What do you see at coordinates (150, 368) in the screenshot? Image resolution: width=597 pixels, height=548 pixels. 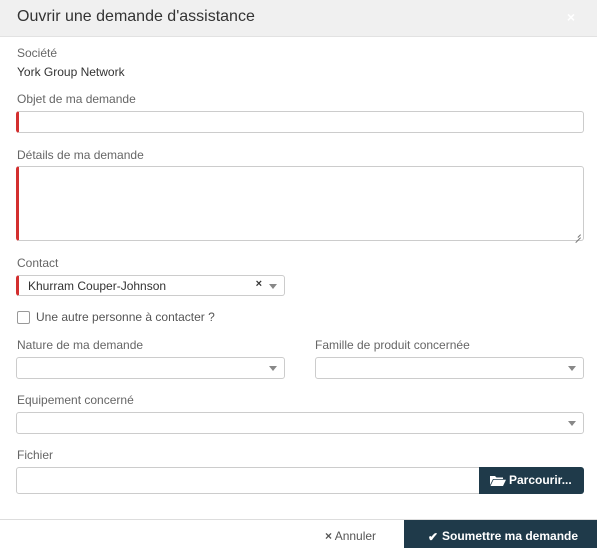 I see `nature-select` at bounding box center [150, 368].